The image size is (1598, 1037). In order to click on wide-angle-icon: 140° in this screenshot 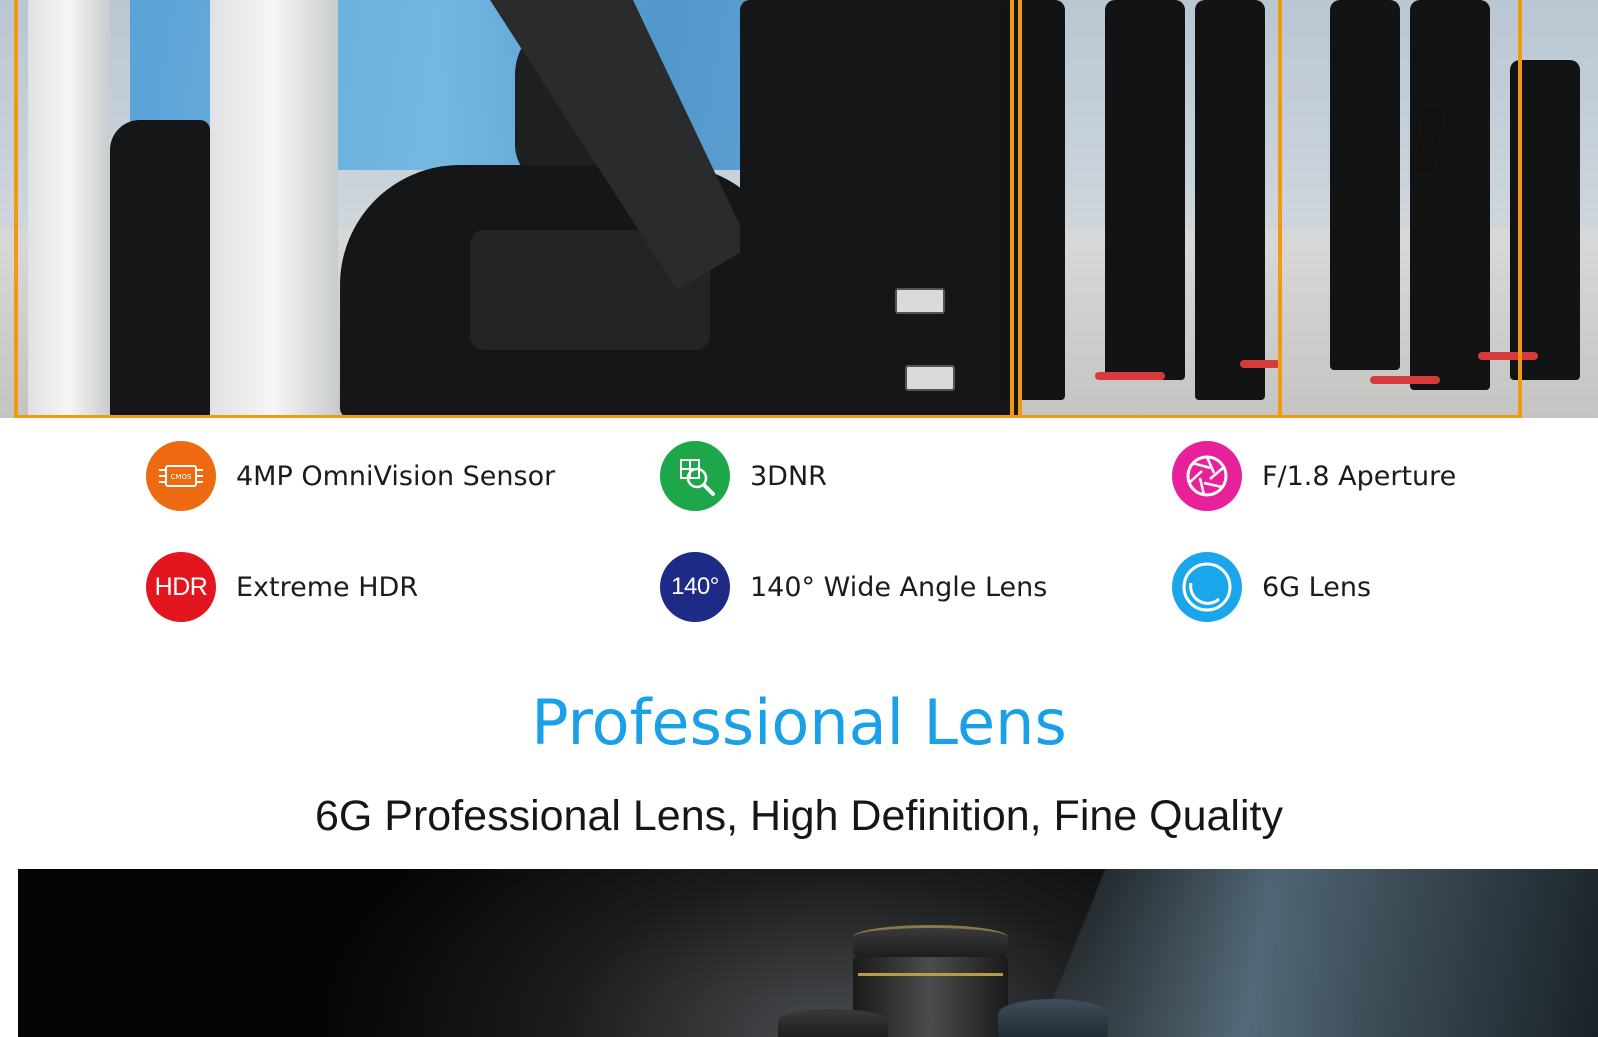, I will do `click(695, 587)`.